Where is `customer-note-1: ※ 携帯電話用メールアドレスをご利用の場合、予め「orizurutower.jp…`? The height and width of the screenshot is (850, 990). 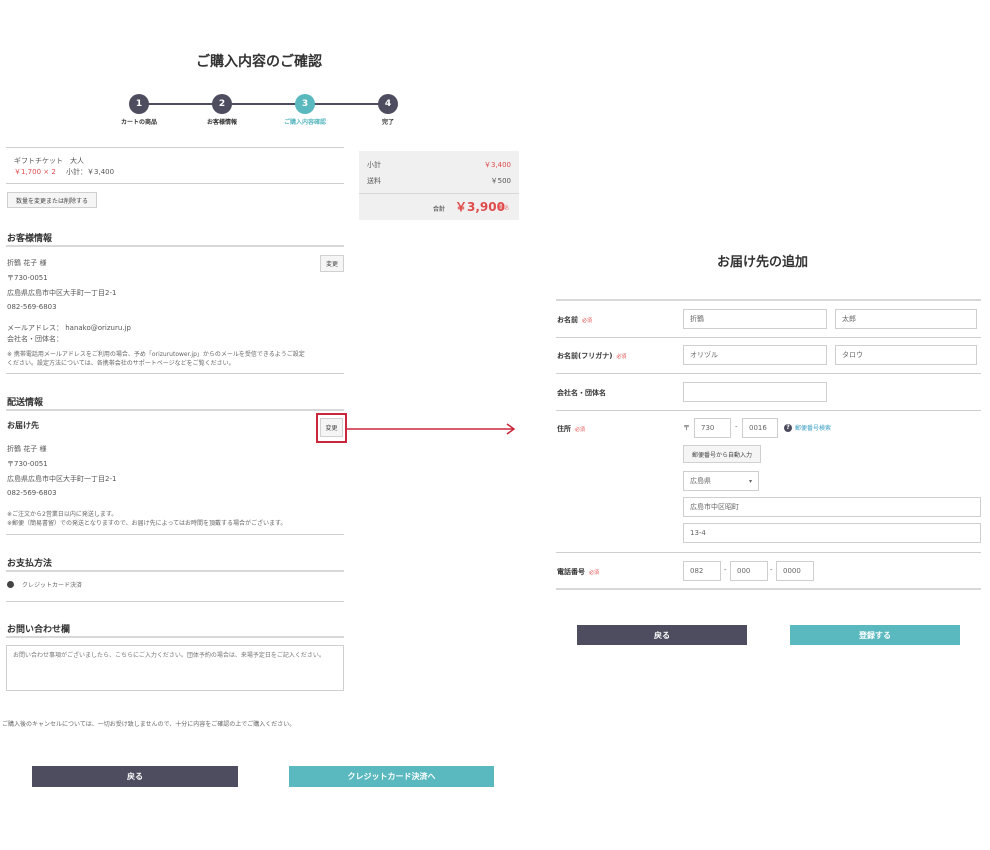 customer-note-1: ※ 携帯電話用メールアドレスをご利用の場合、予め「orizurutower.jp… is located at coordinates (156, 354).